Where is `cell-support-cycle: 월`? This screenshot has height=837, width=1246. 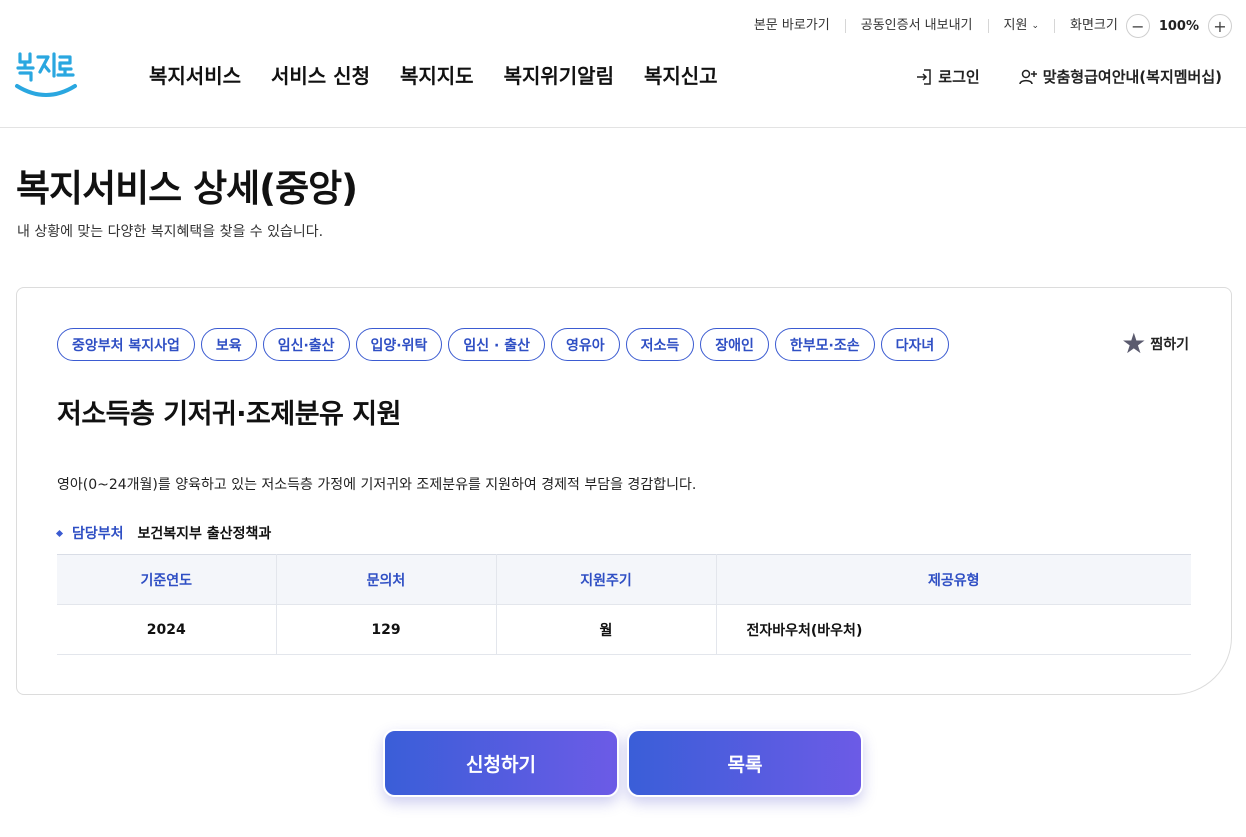
cell-support-cycle: 월 is located at coordinates (606, 629).